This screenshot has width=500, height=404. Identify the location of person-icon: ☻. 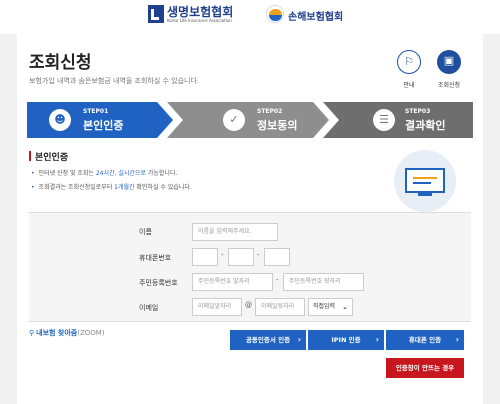
(60, 120).